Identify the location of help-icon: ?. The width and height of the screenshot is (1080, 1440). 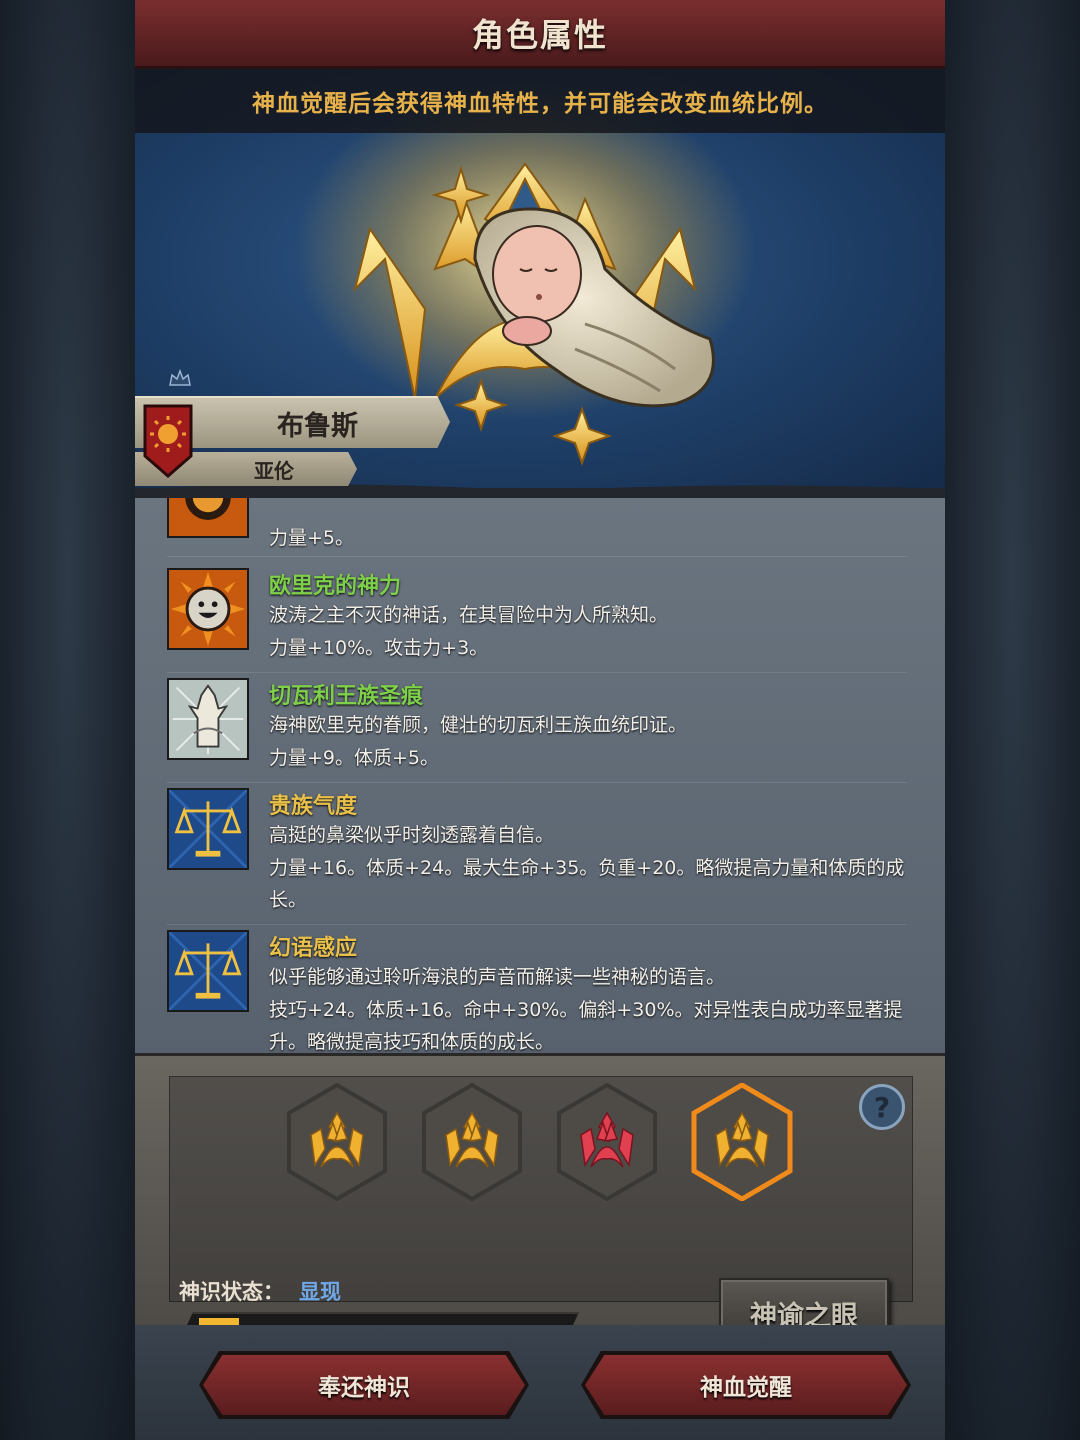
(882, 1107).